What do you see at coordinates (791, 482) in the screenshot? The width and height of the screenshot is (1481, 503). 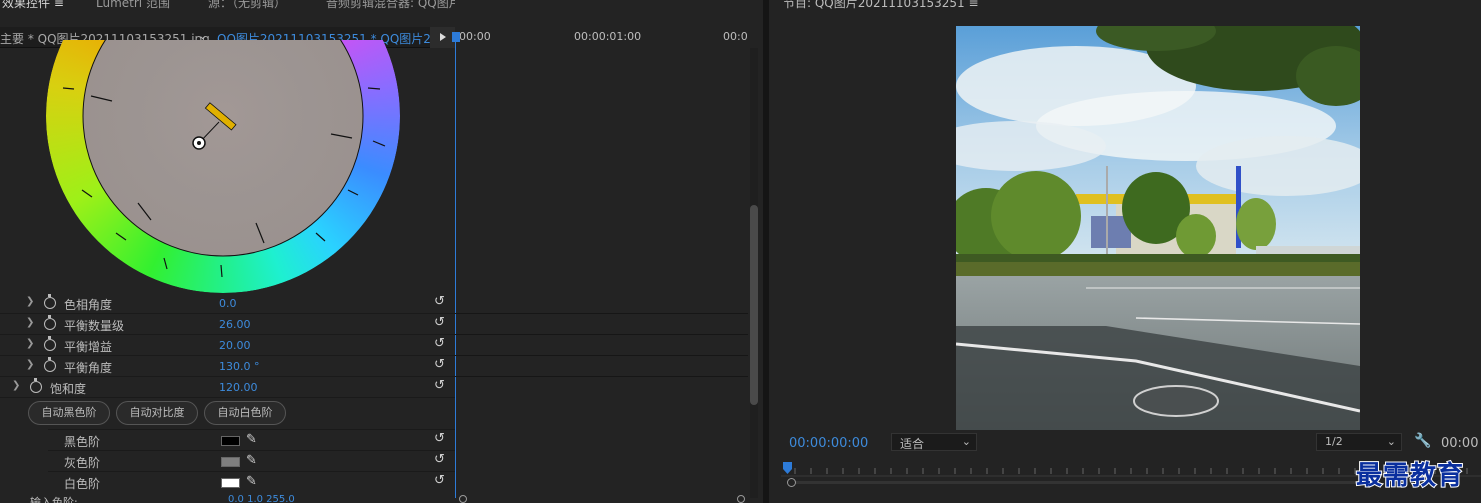 I see `scroll-knob` at bounding box center [791, 482].